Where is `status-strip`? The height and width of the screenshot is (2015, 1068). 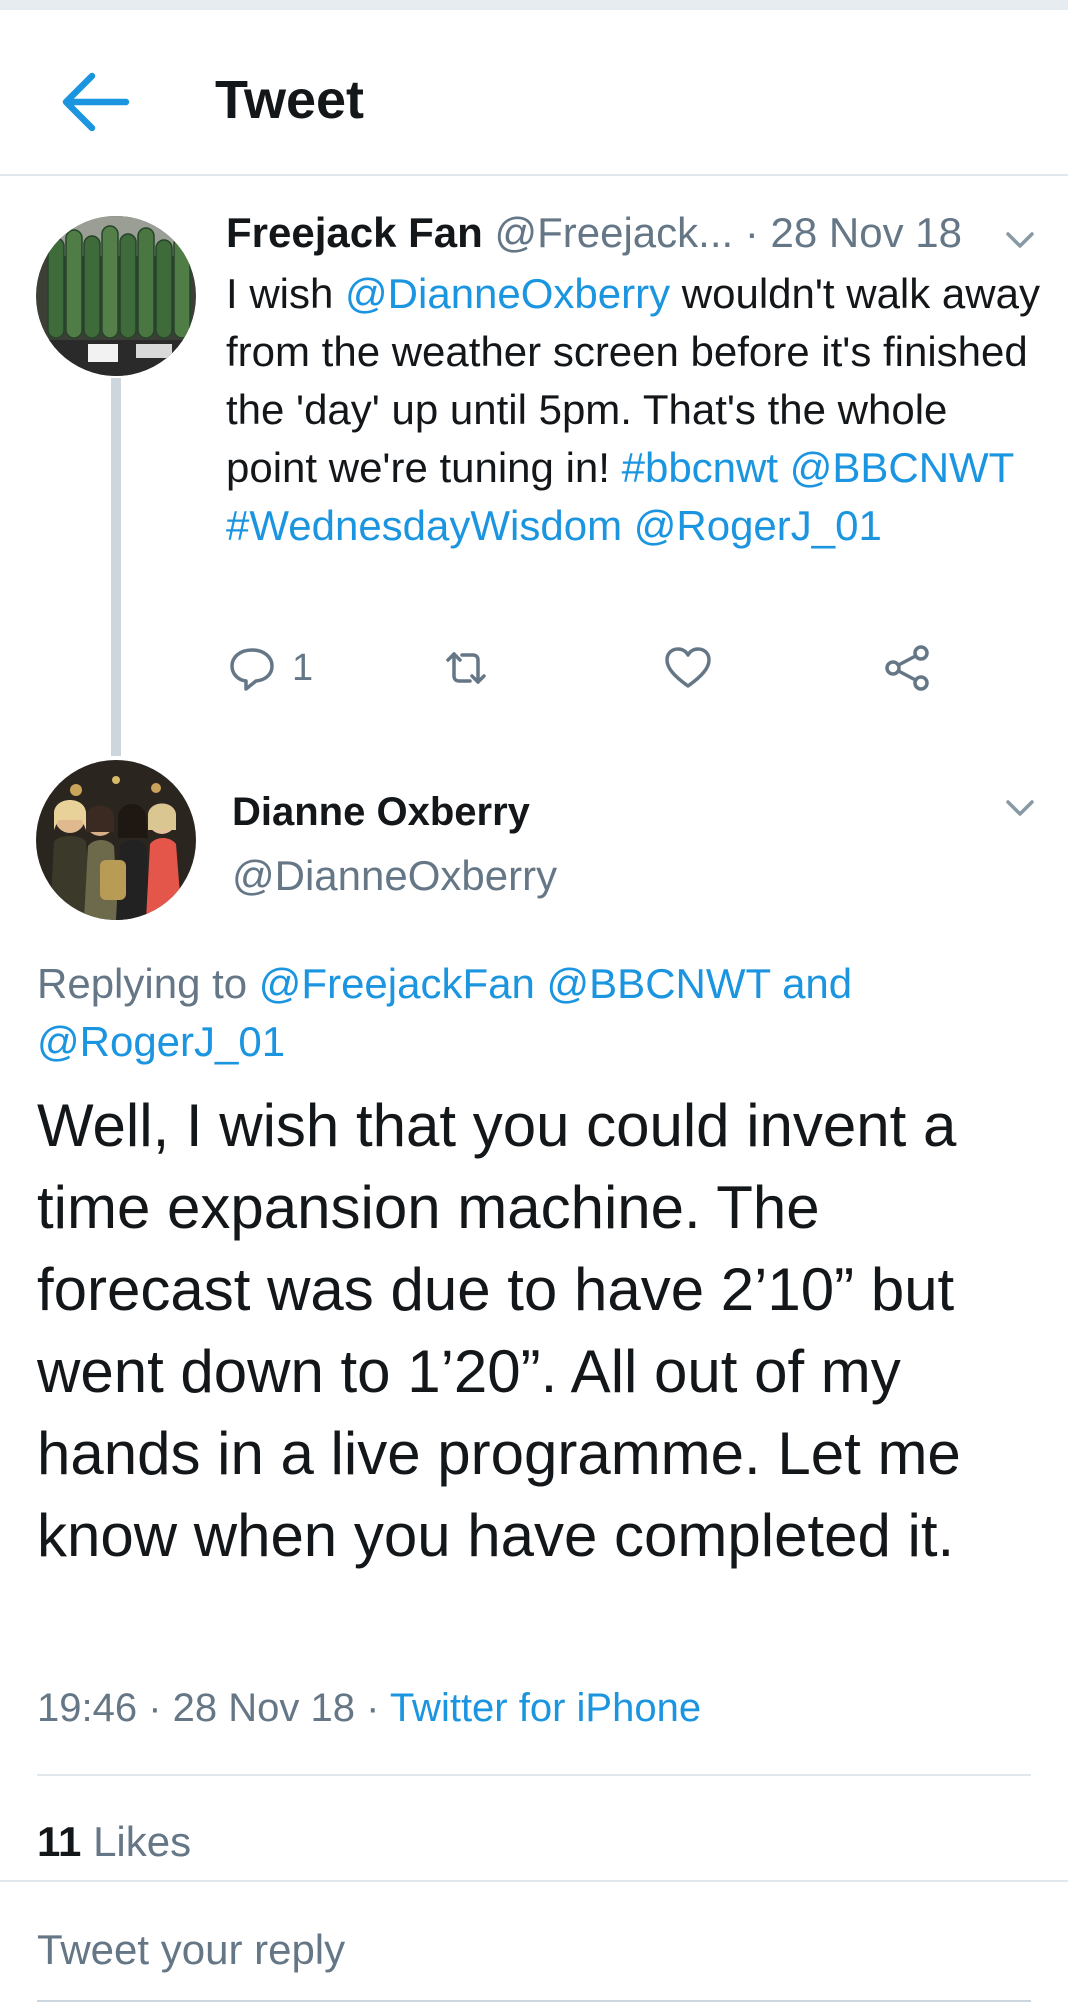
status-strip is located at coordinates (534, 5).